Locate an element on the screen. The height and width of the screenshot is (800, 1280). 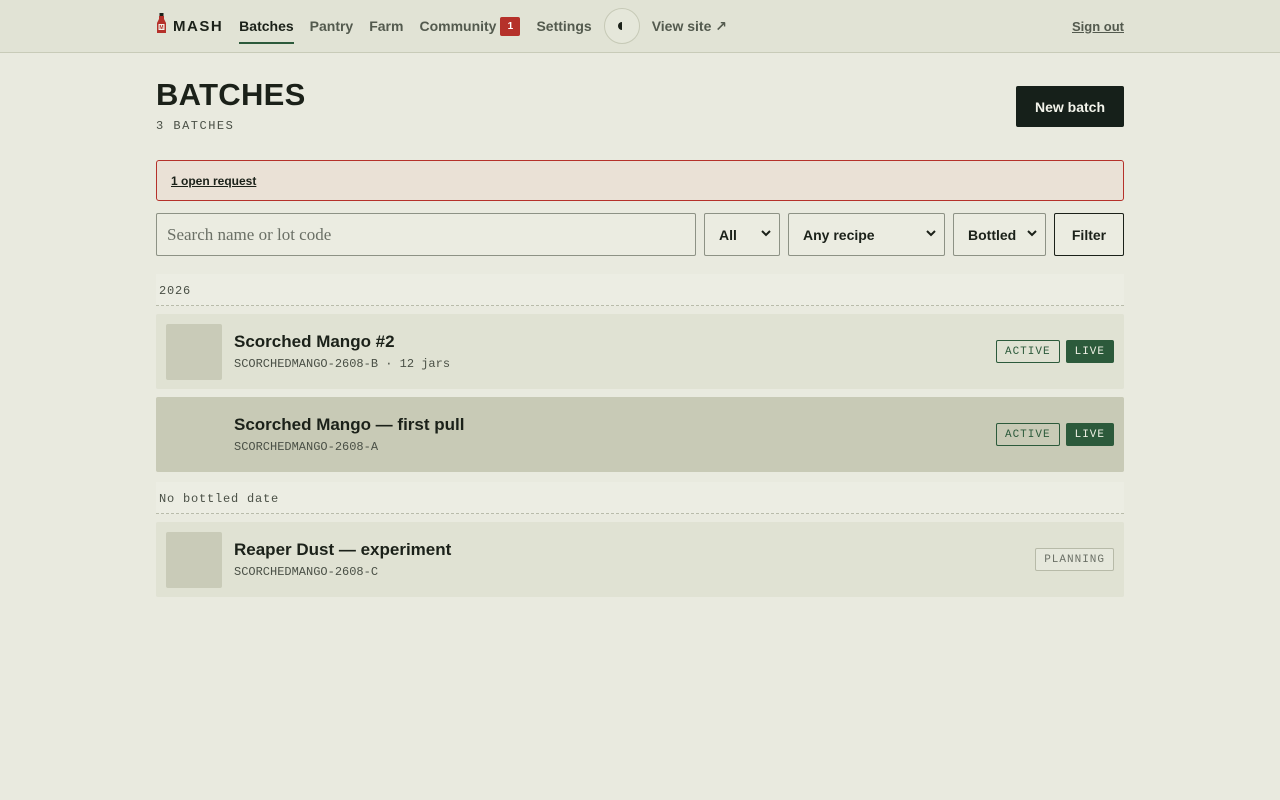
theme-toggle-button is located at coordinates (621, 26).